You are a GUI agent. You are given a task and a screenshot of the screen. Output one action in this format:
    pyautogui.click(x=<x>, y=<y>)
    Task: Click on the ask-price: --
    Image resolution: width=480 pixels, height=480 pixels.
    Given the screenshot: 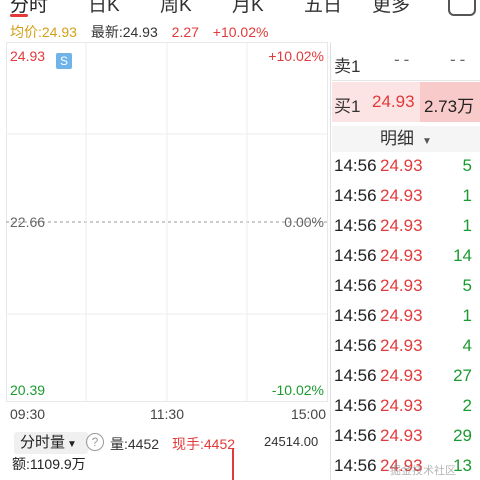 What is the action you would take?
    pyautogui.click(x=404, y=59)
    